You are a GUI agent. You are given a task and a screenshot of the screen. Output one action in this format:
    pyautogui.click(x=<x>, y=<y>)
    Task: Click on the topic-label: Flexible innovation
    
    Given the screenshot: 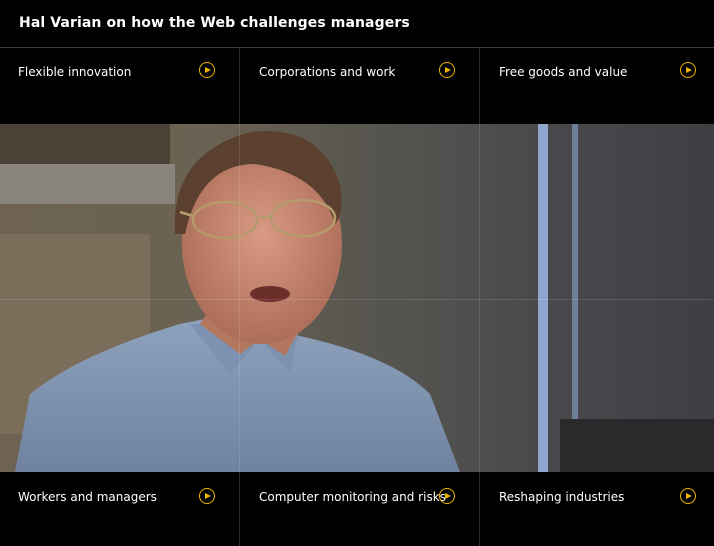 What is the action you would take?
    pyautogui.click(x=75, y=72)
    